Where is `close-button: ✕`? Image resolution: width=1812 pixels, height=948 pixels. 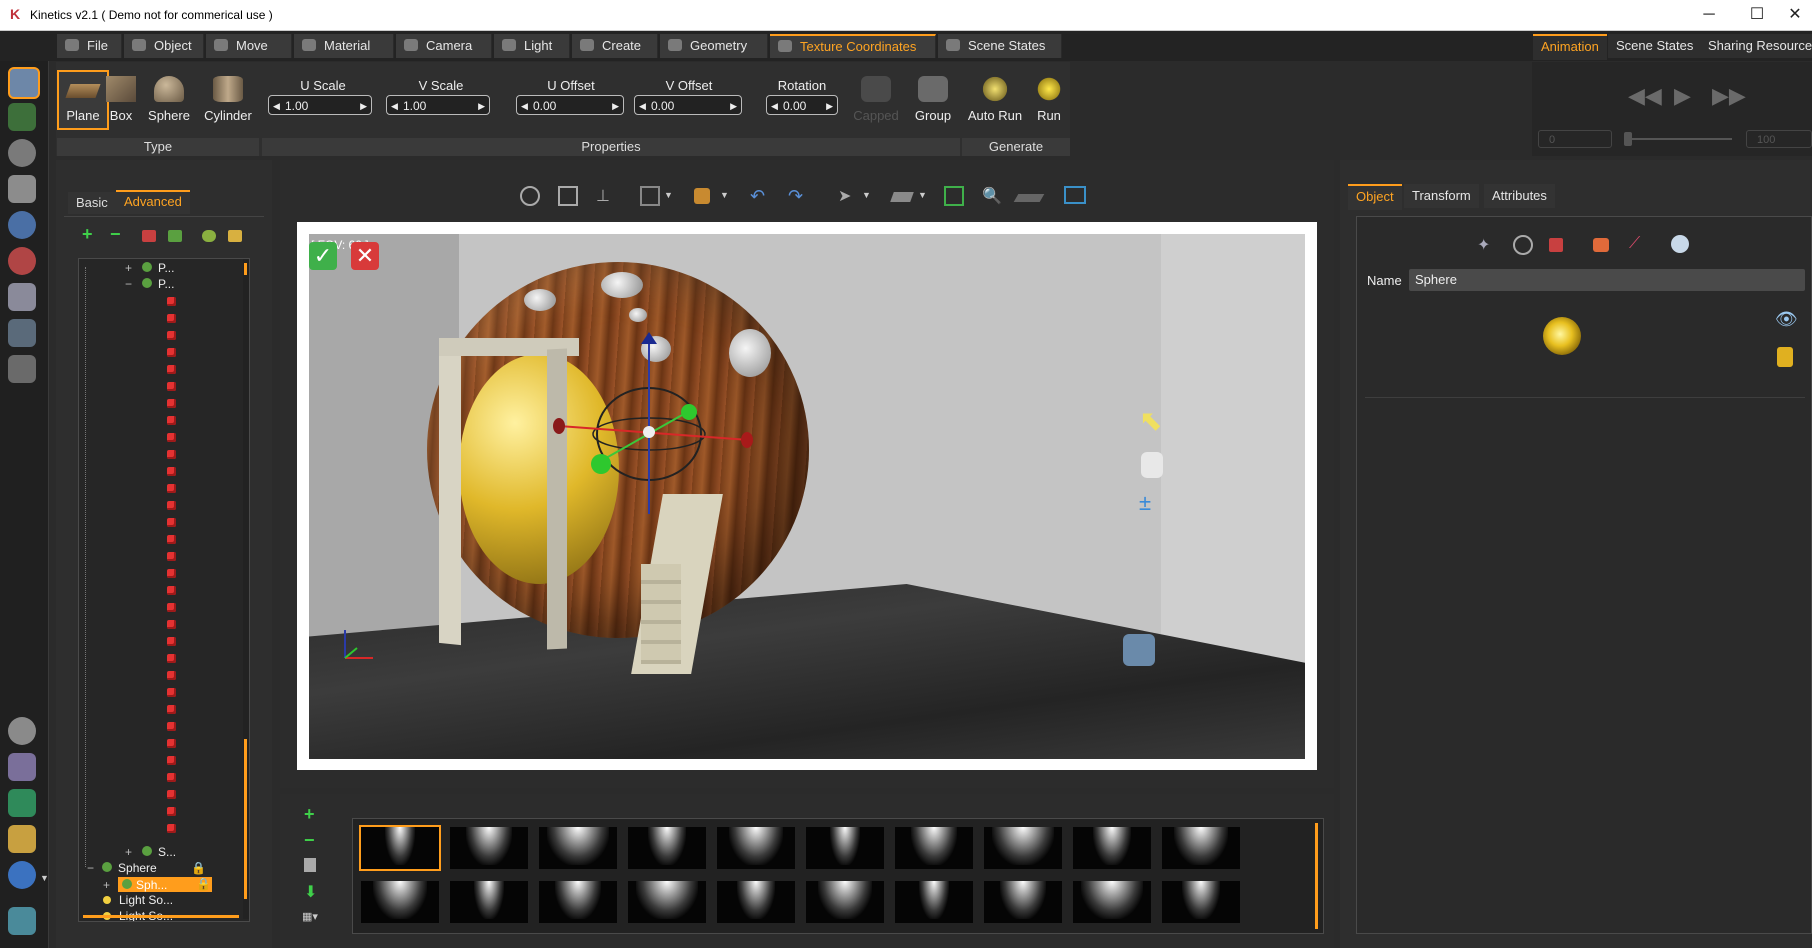
close-button: ✕ is located at coordinates (1795, 15).